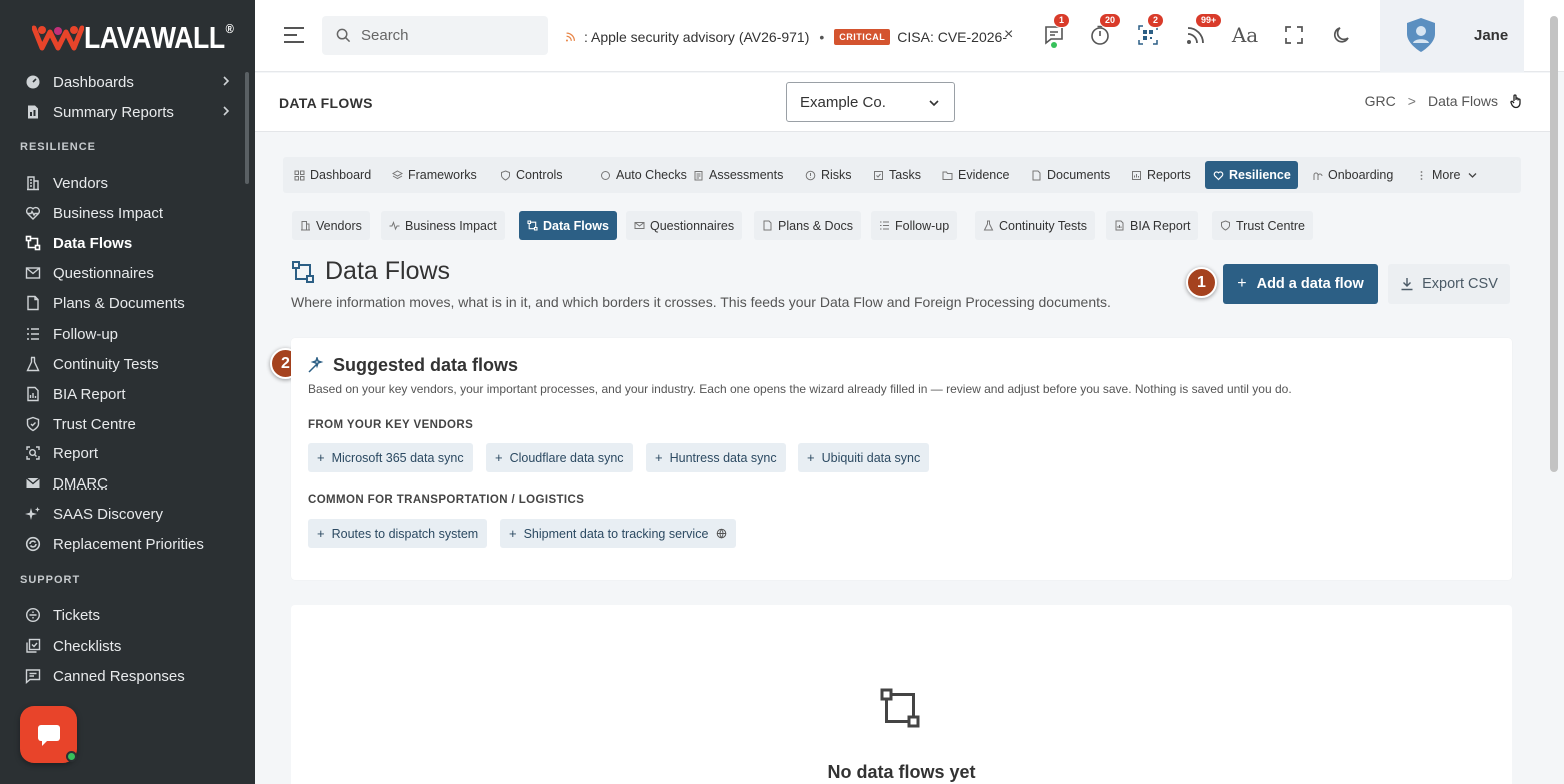 The image size is (1564, 784). Describe the element at coordinates (1008, 35) in the screenshot. I see `ticker-close-button: ×` at that location.